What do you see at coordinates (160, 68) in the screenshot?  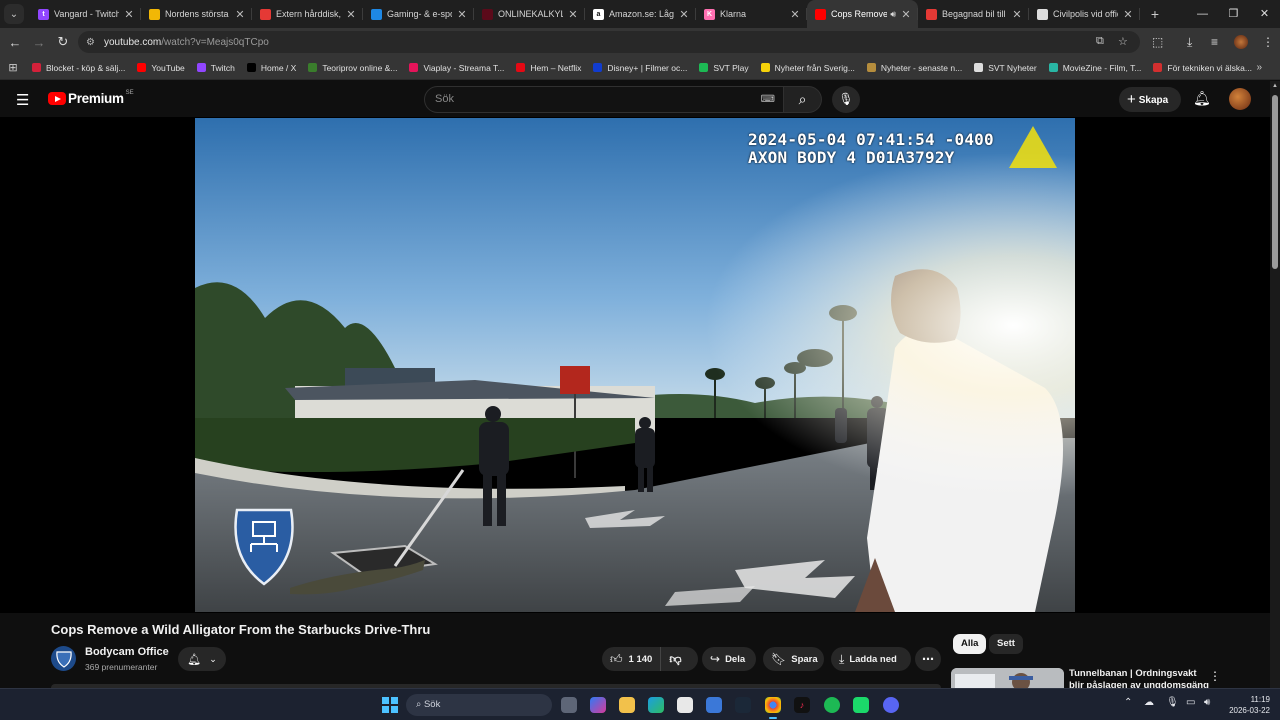 I see `bookmark-item: YouTube` at bounding box center [160, 68].